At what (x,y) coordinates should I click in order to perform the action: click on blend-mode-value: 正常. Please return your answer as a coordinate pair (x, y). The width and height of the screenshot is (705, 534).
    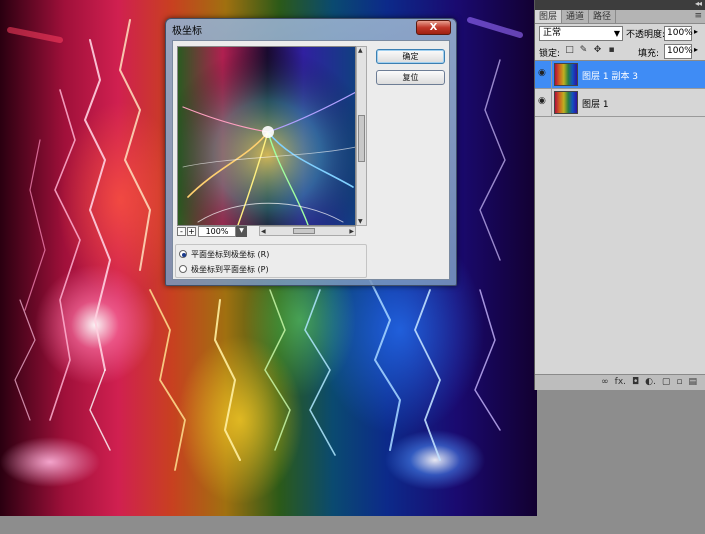
    Looking at the image, I should click on (552, 33).